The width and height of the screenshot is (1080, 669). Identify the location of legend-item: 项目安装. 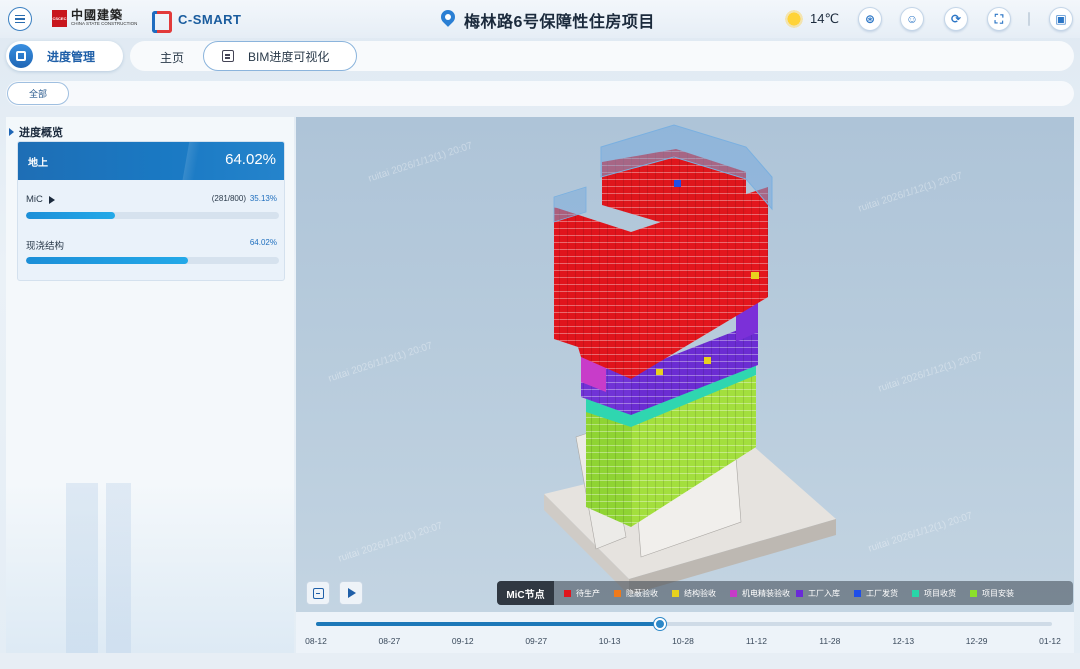
(992, 593).